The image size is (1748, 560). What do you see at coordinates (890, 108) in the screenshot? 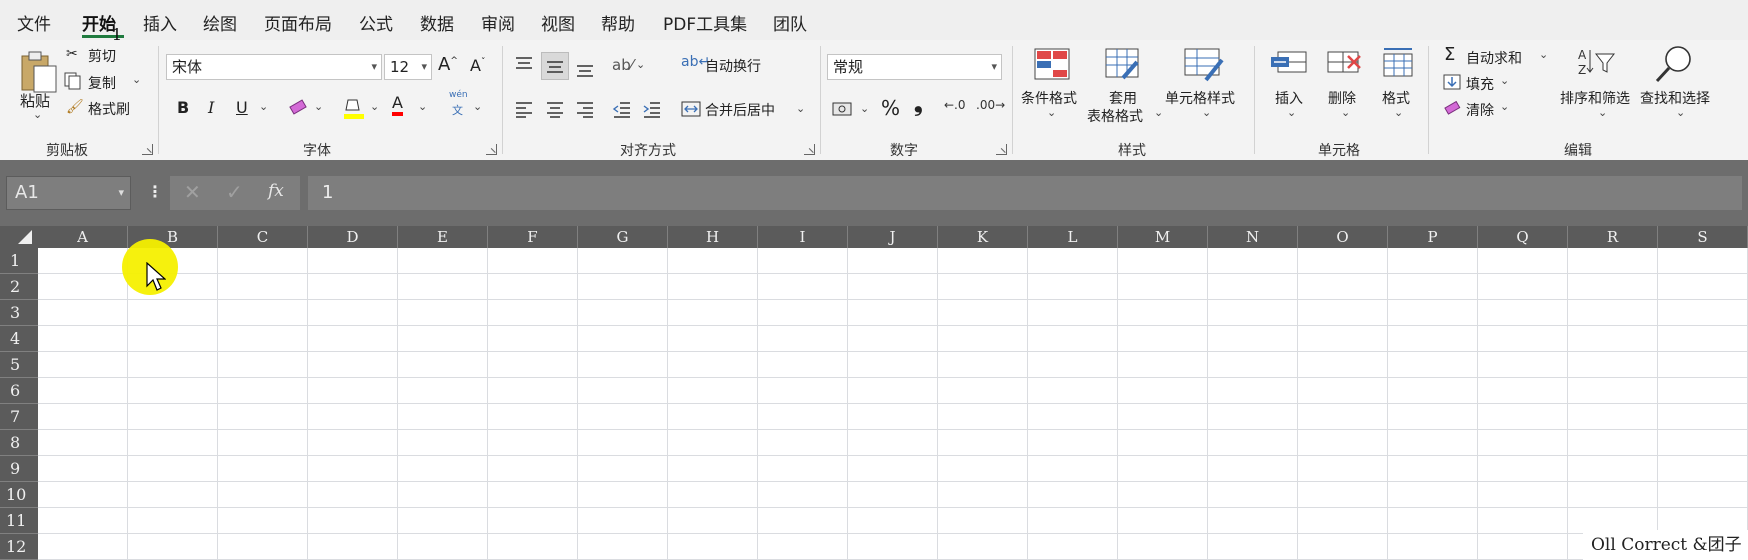
I see `percent-button: %` at bounding box center [890, 108].